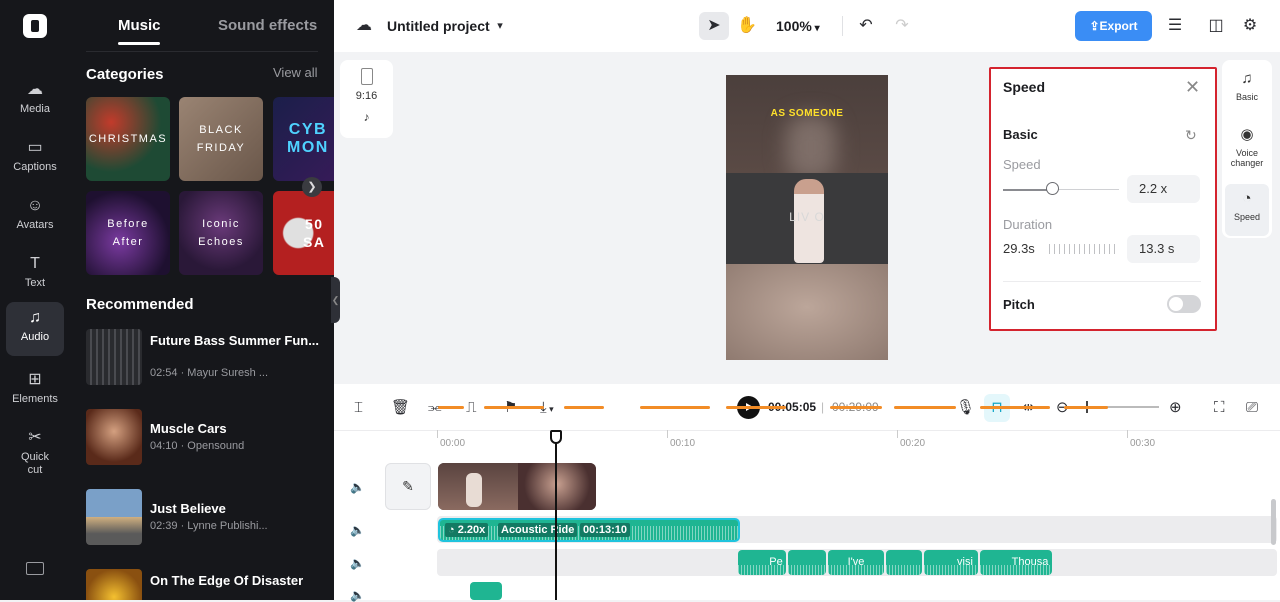  What do you see at coordinates (312, 187) in the screenshot?
I see `chevron-right-icon: ❯` at bounding box center [312, 187].